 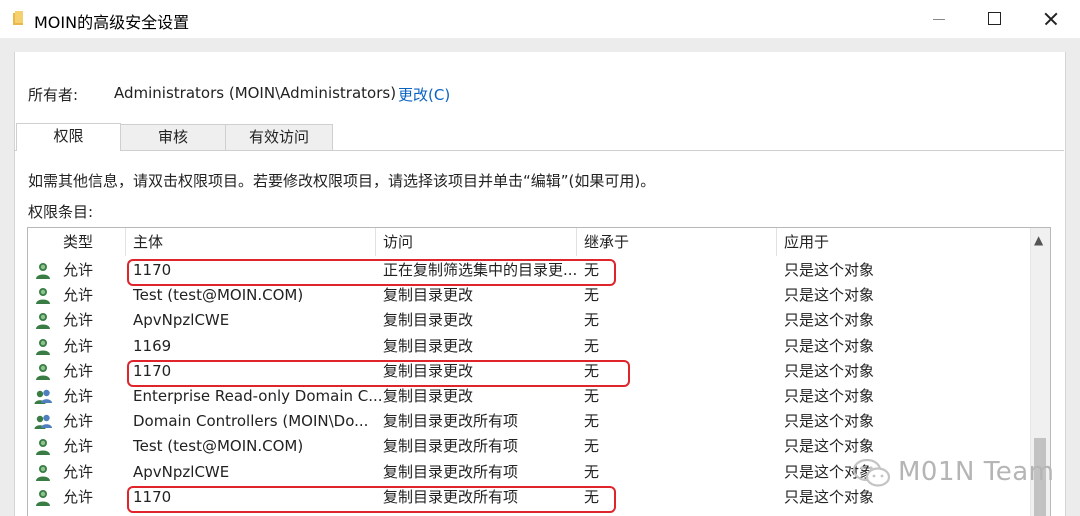 What do you see at coordinates (68, 137) in the screenshot?
I see `tab-permissions: 权限` at bounding box center [68, 137].